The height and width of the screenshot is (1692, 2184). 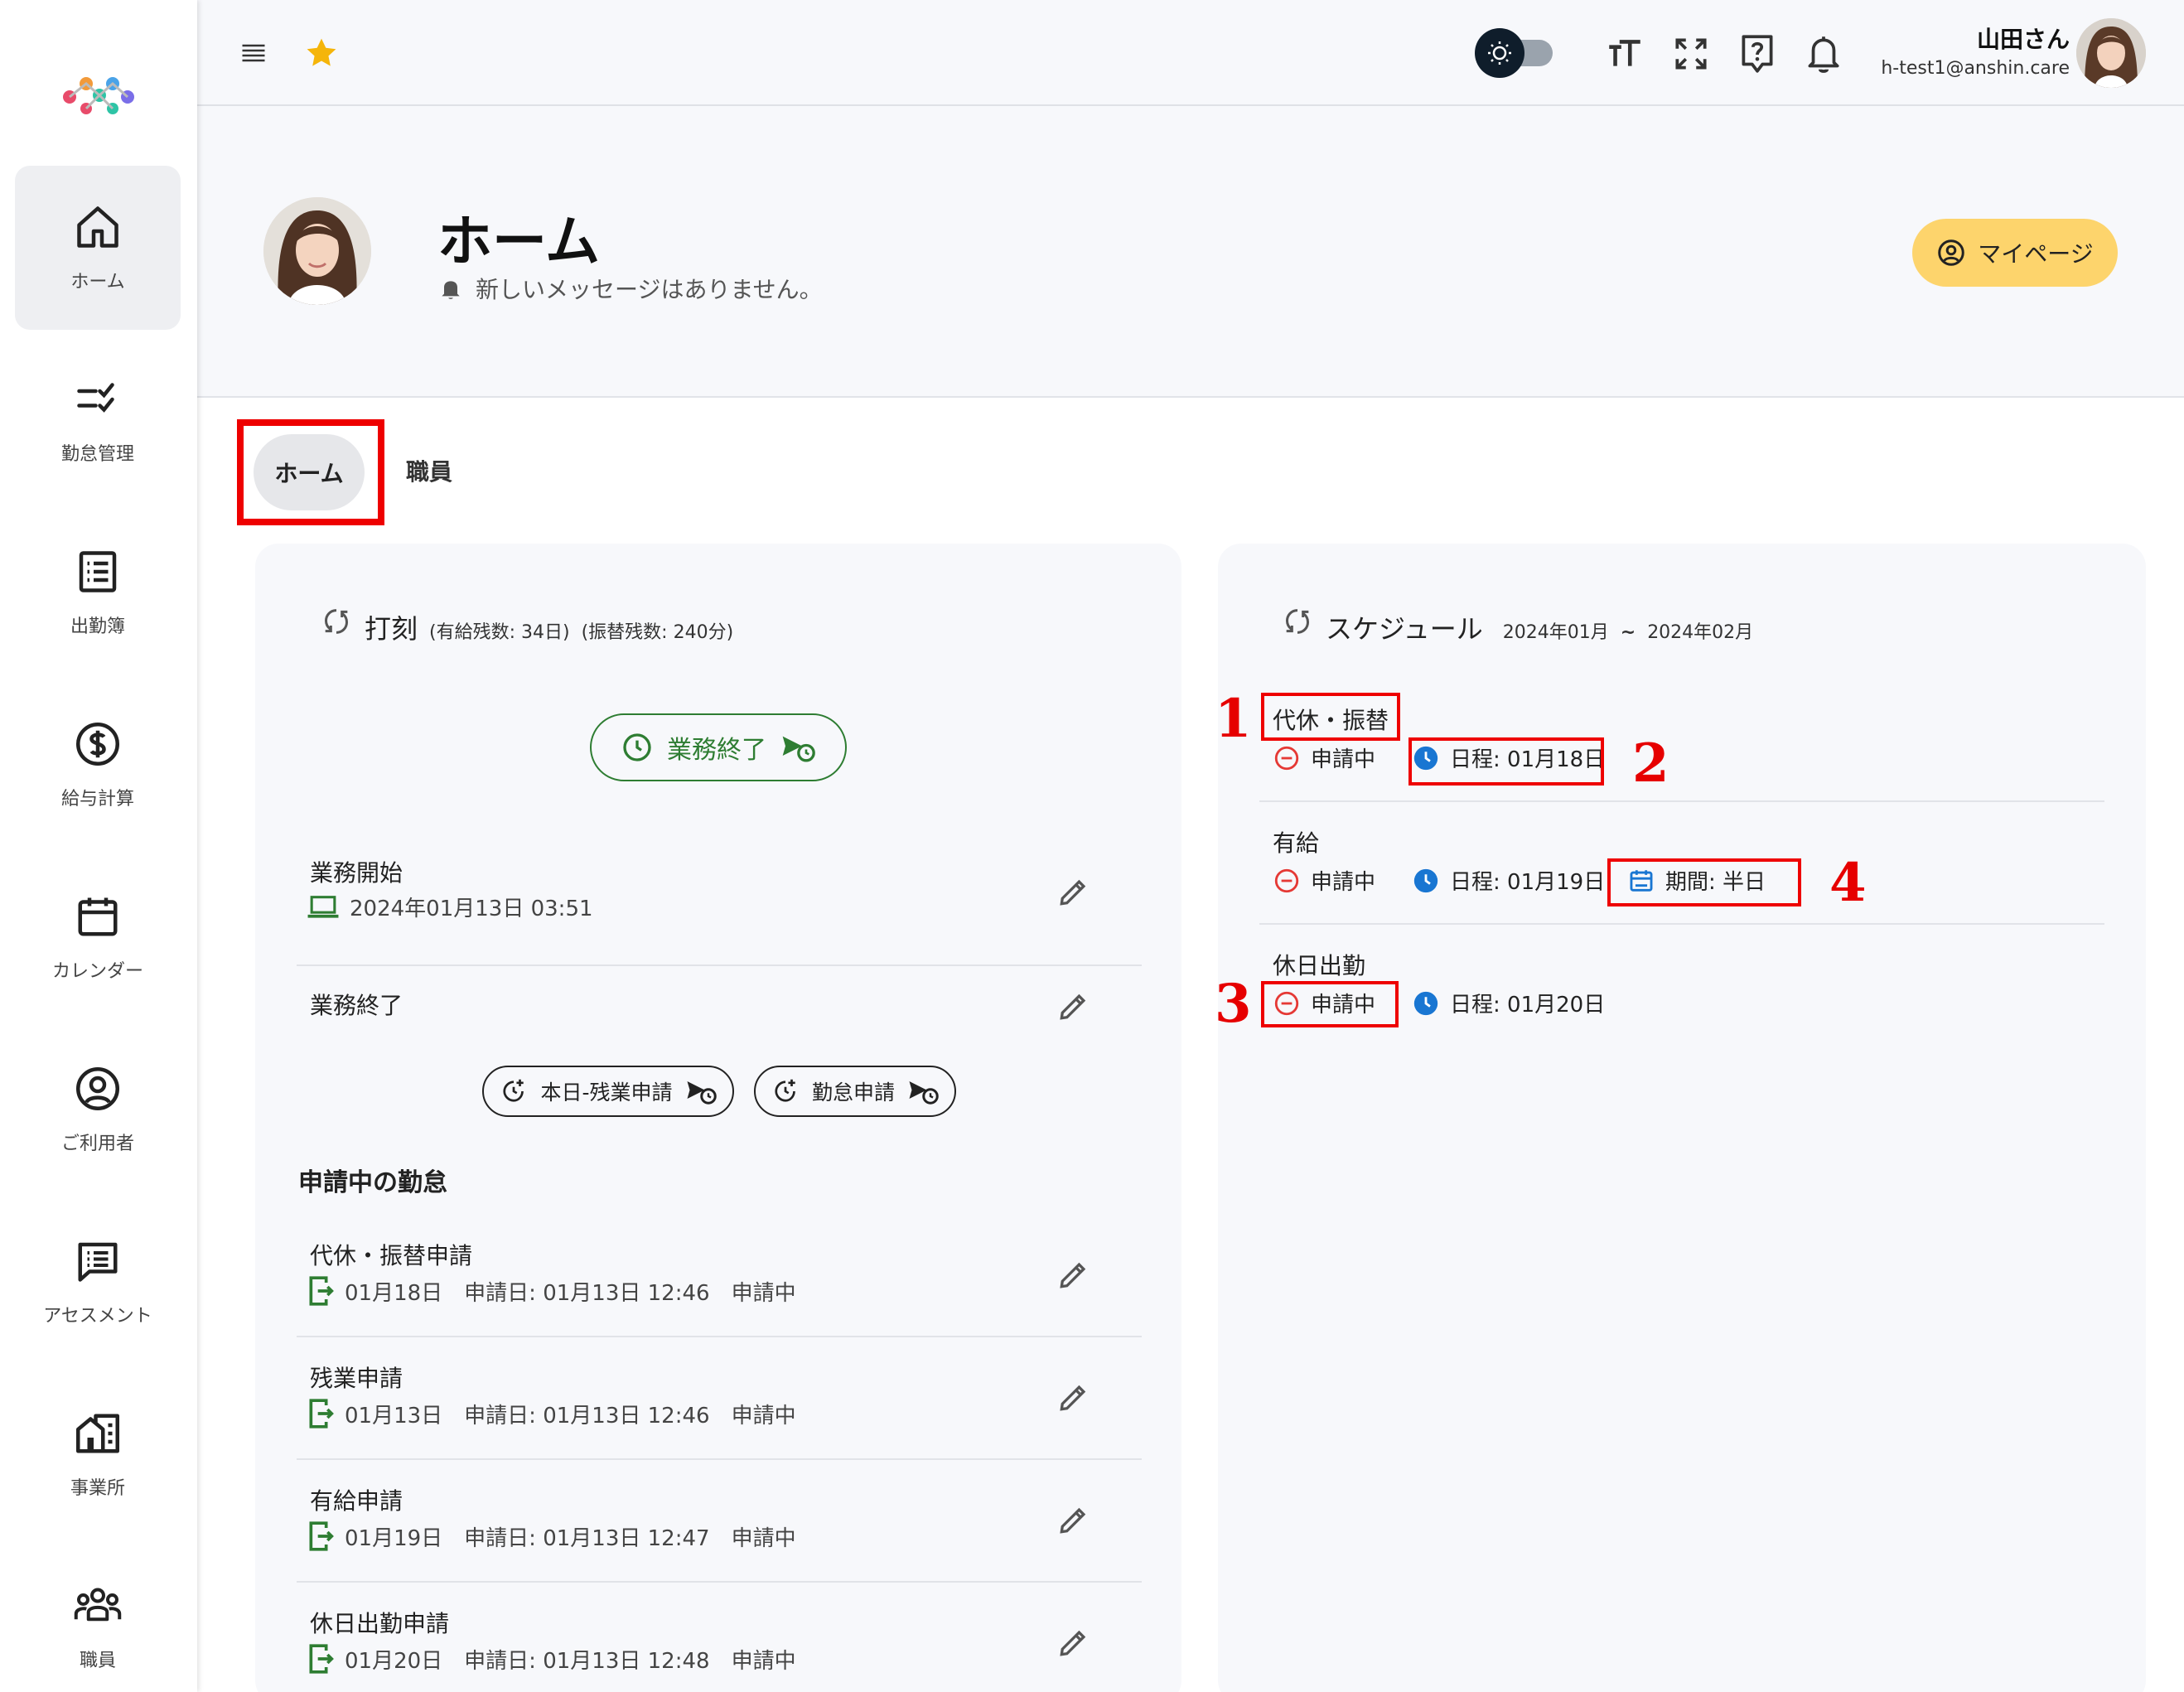 I want to click on sidebar-item-assessment: アセスメント, so click(x=98, y=1282).